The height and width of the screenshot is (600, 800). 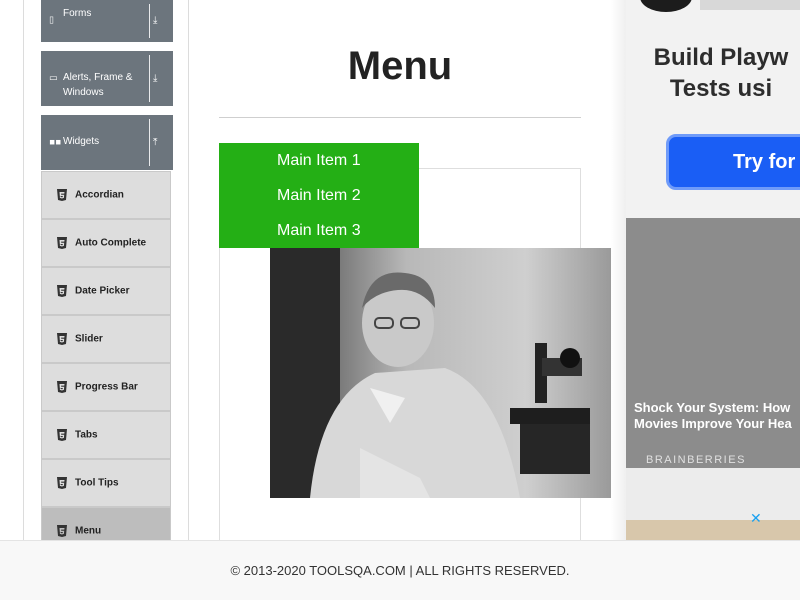 I want to click on sidebar-item-label: Slider, so click(x=89, y=339).